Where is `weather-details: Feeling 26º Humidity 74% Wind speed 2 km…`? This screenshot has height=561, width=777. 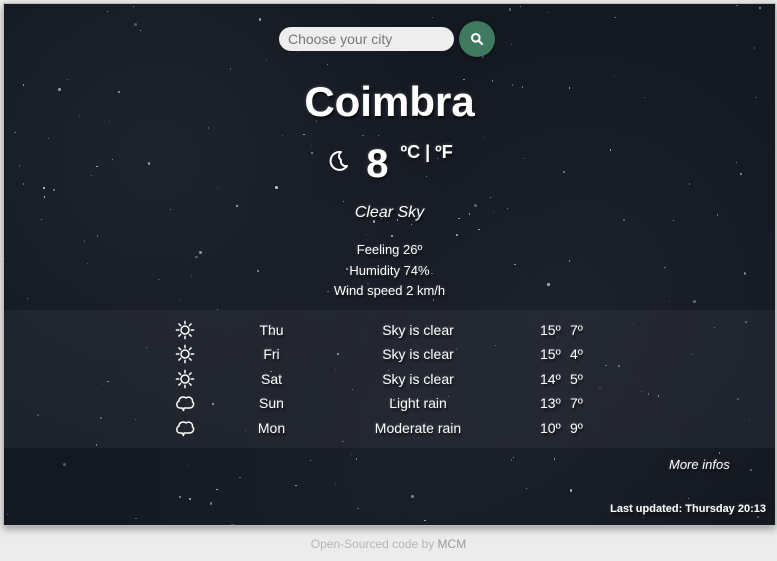 weather-details: Feeling 26º Humidity 74% Wind speed 2 km… is located at coordinates (389, 271).